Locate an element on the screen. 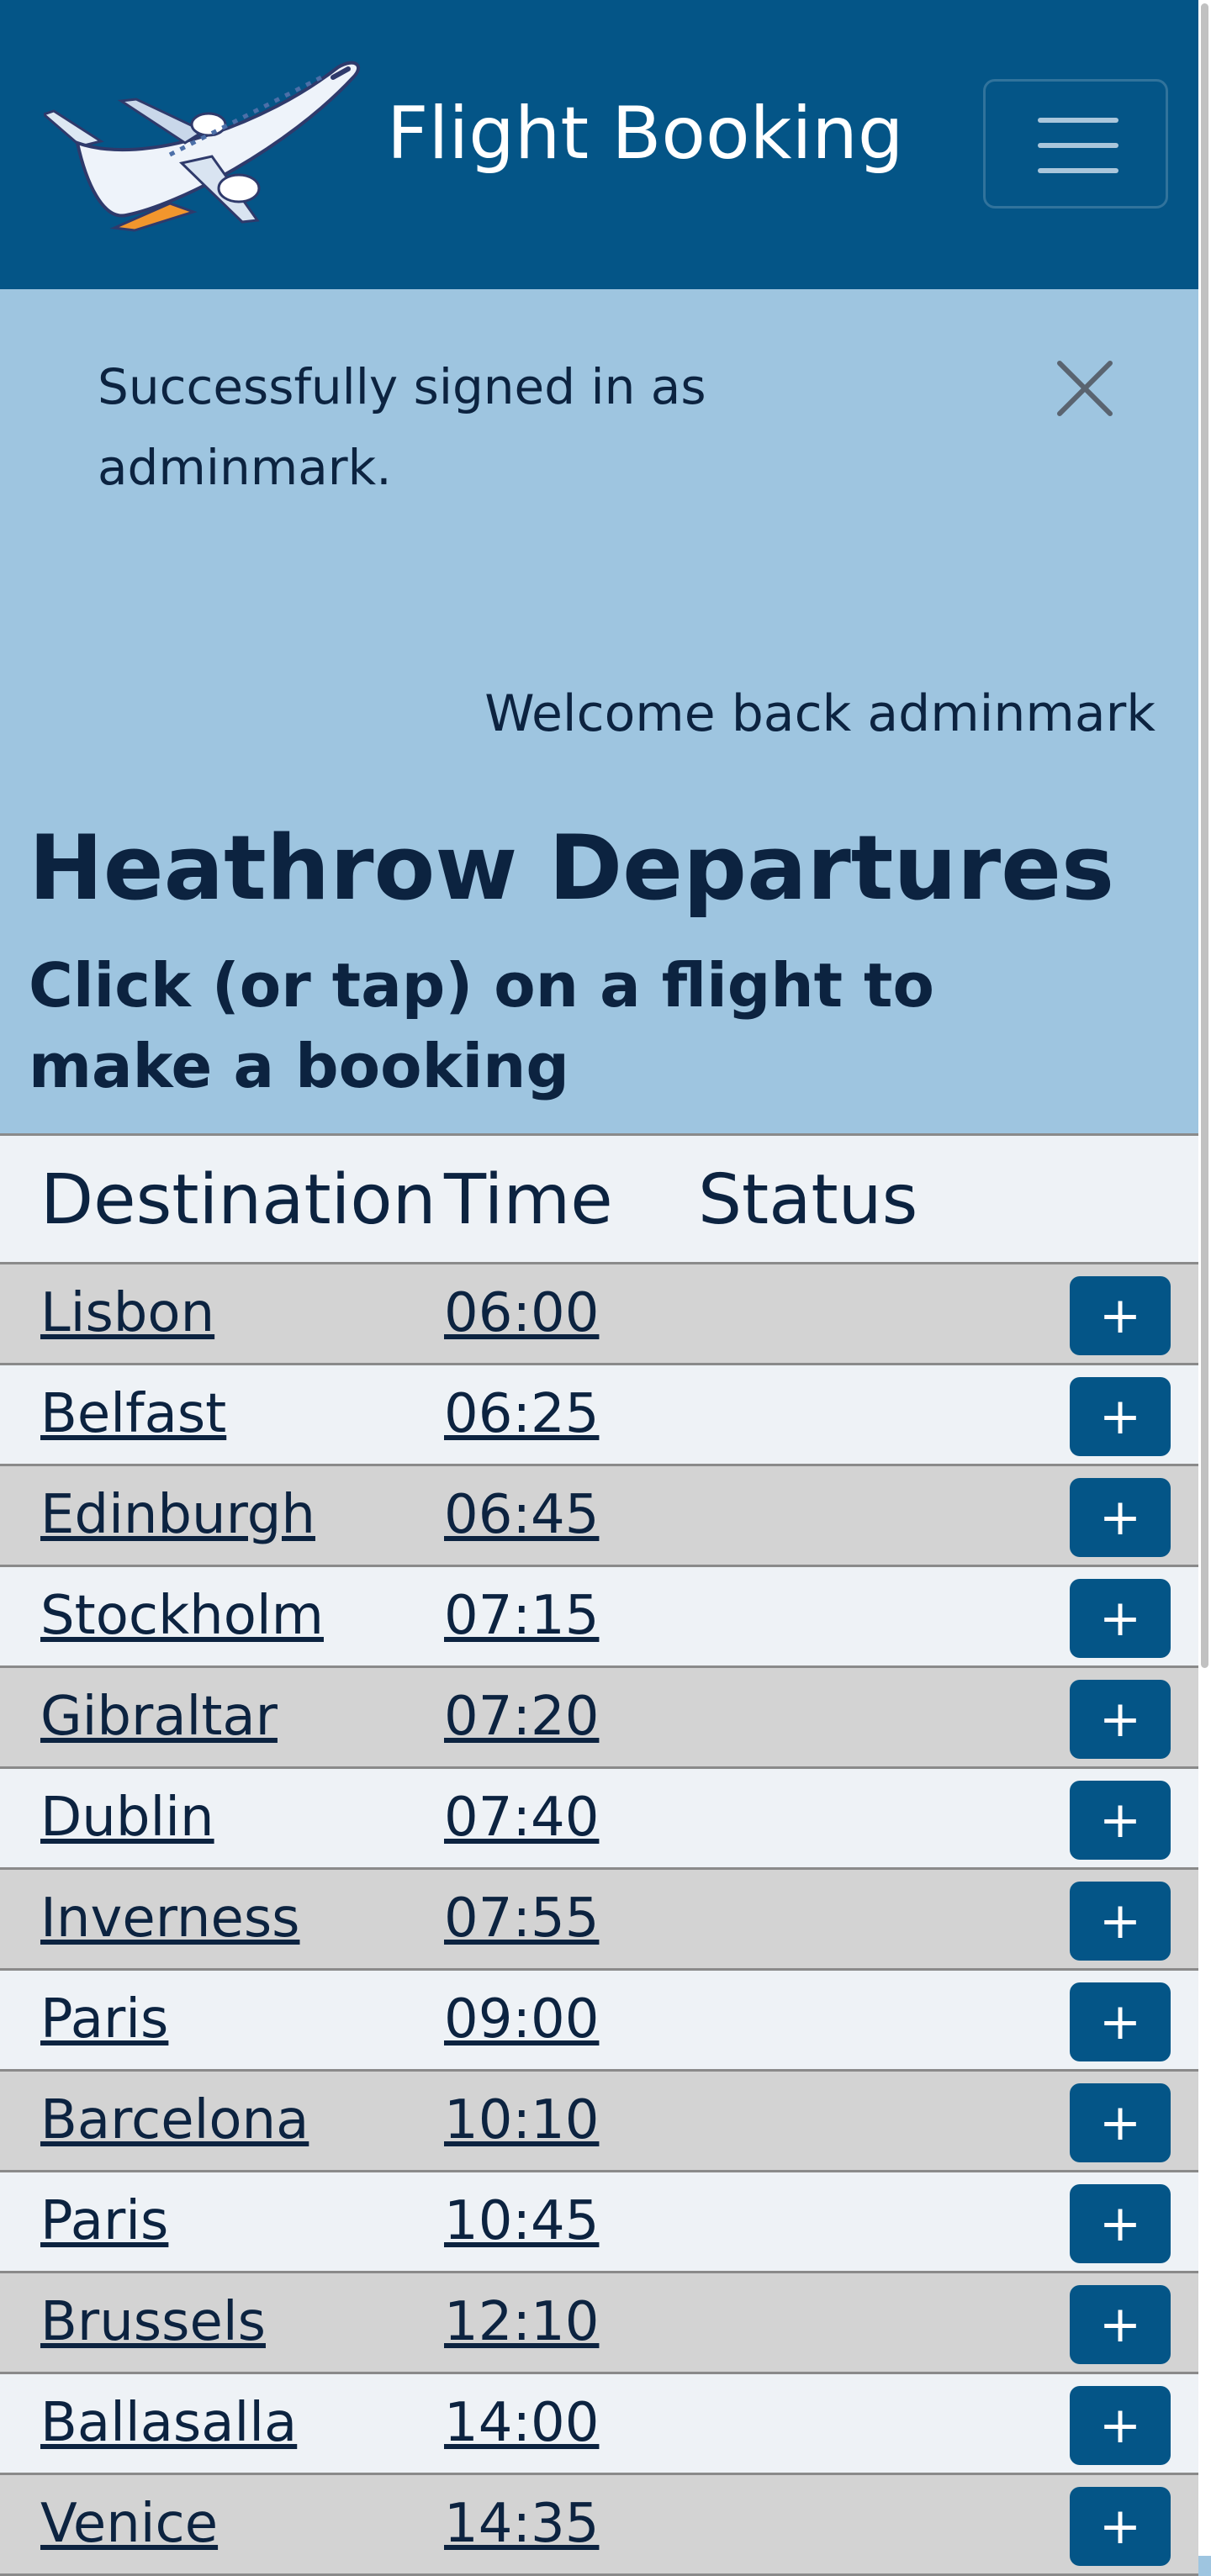 This screenshot has height=2576, width=1211. welcome-message: Welcome back adminmark is located at coordinates (819, 714).